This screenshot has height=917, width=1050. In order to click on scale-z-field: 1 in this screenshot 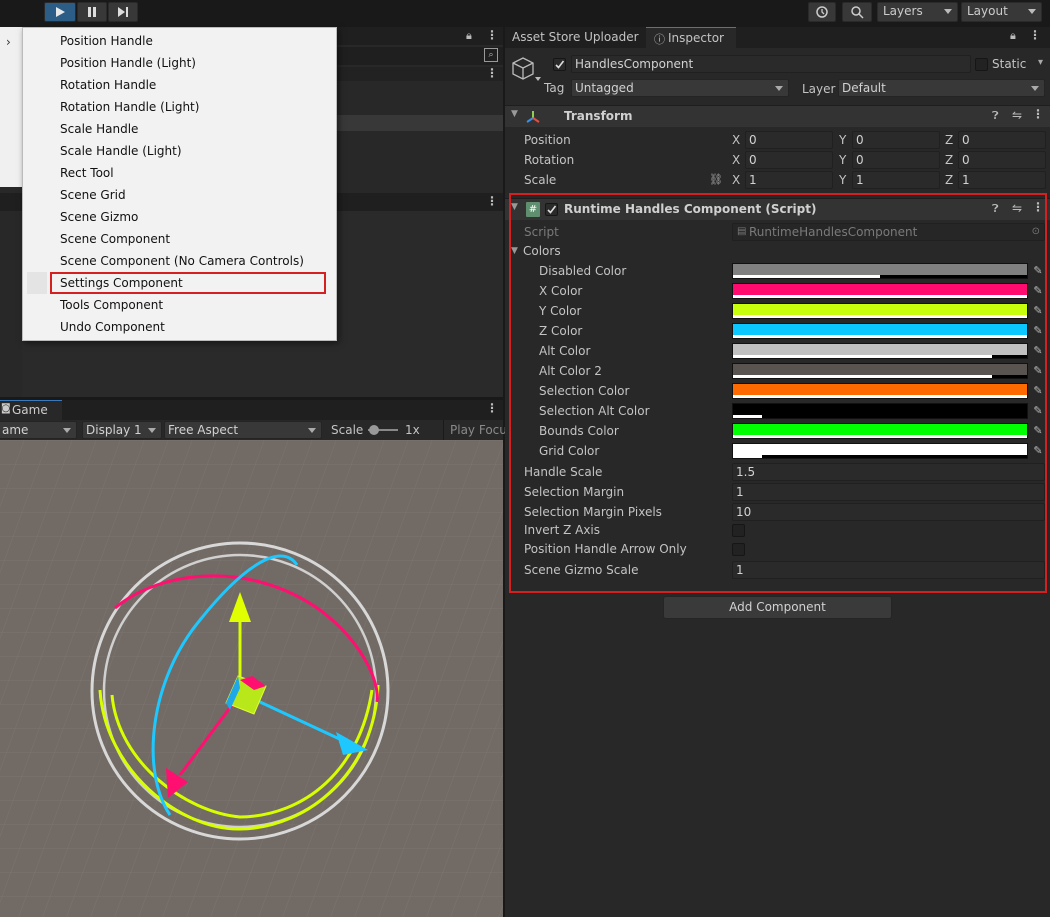, I will do `click(1002, 180)`.